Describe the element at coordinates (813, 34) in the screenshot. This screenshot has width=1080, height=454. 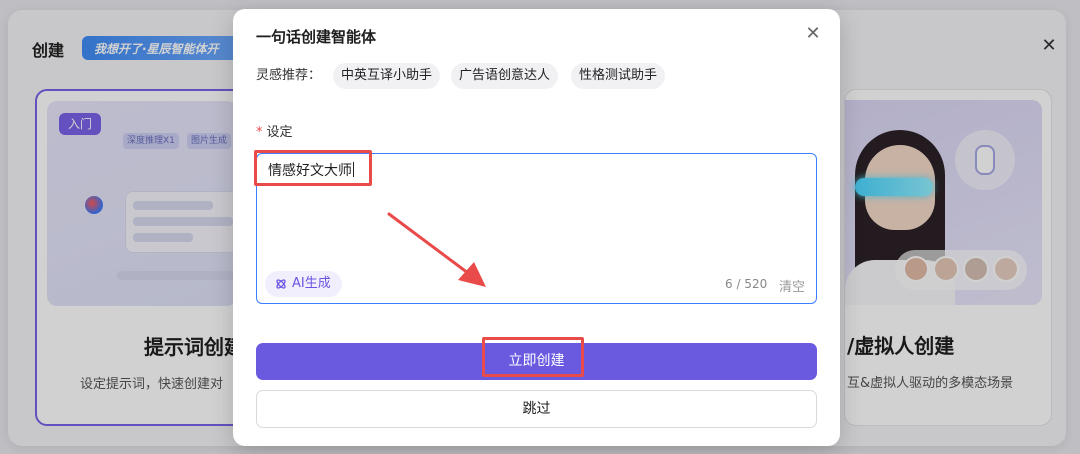
I see `close-icon: ✕` at that location.